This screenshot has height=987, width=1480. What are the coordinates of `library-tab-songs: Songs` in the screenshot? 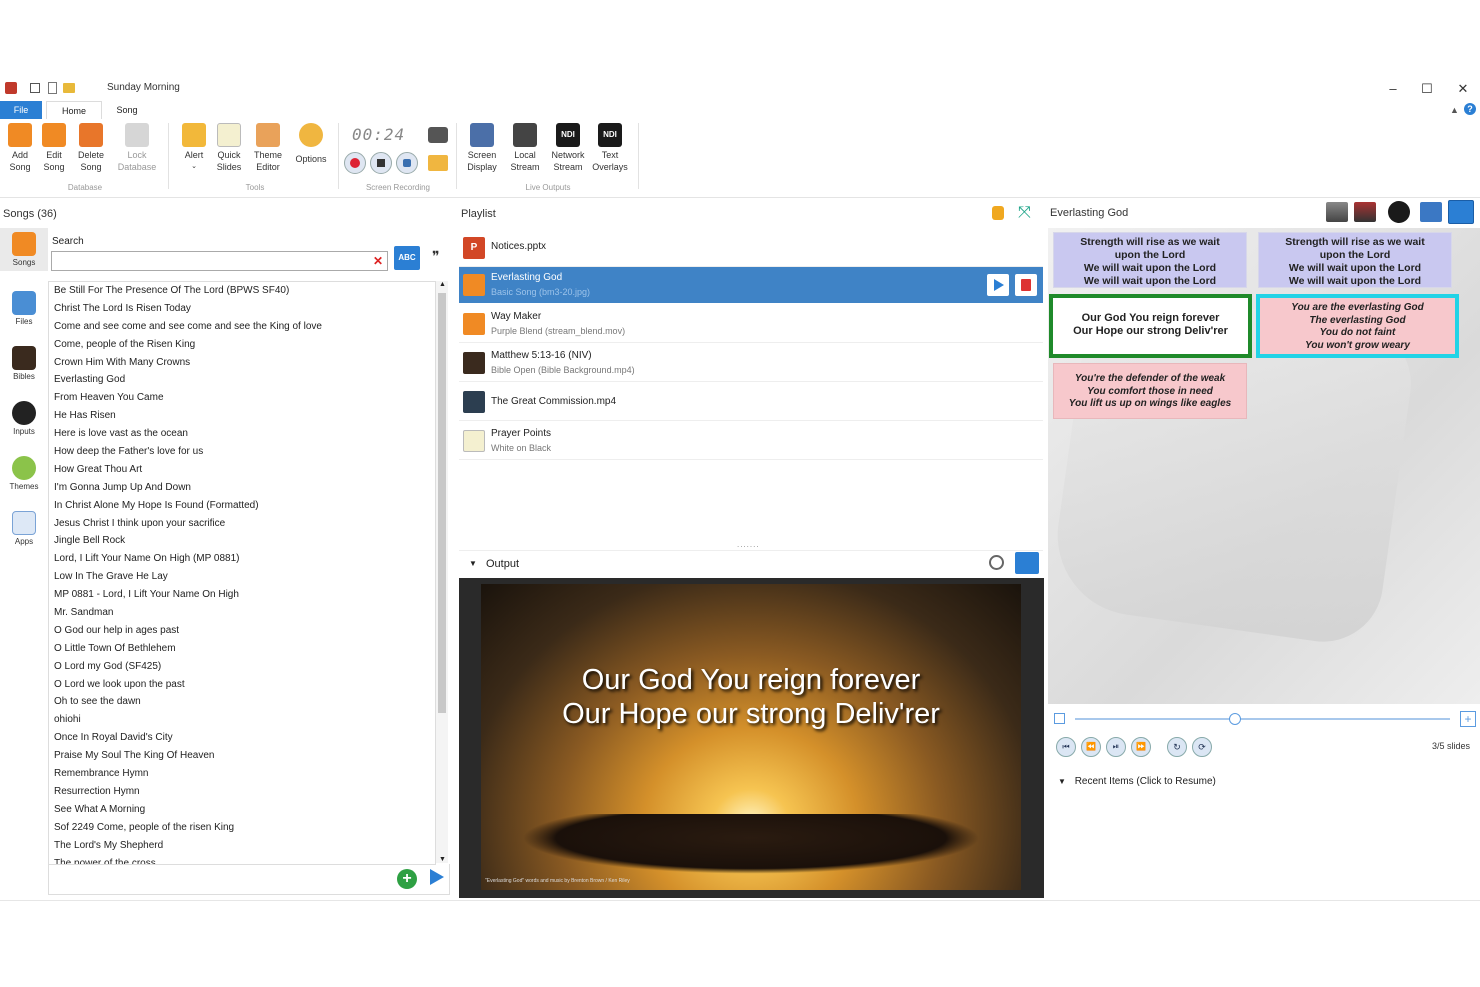 It's located at (24, 249).